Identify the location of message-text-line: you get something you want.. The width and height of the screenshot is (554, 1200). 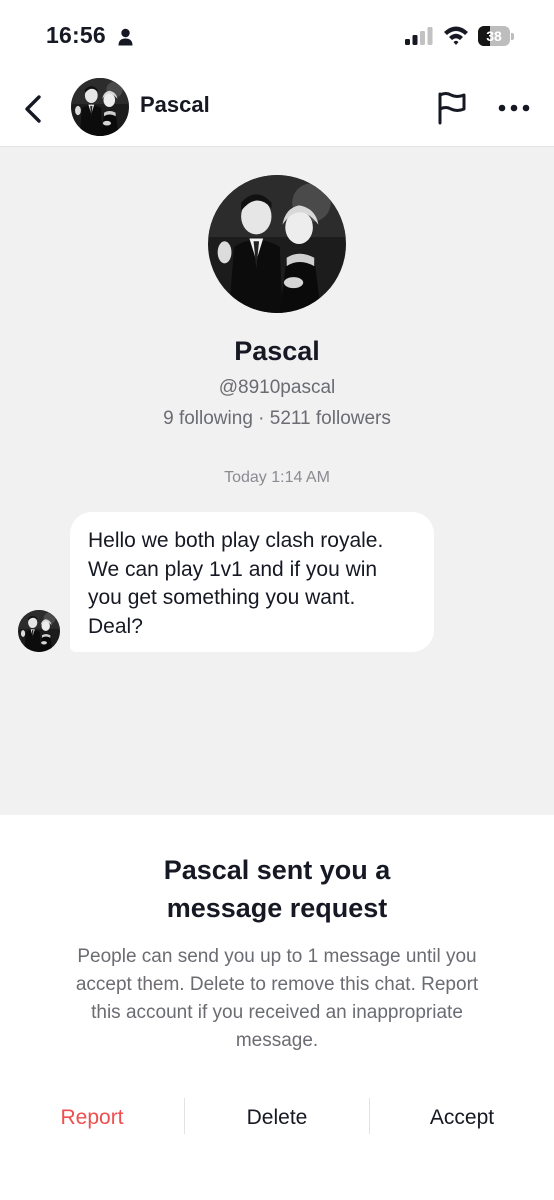
(222, 597).